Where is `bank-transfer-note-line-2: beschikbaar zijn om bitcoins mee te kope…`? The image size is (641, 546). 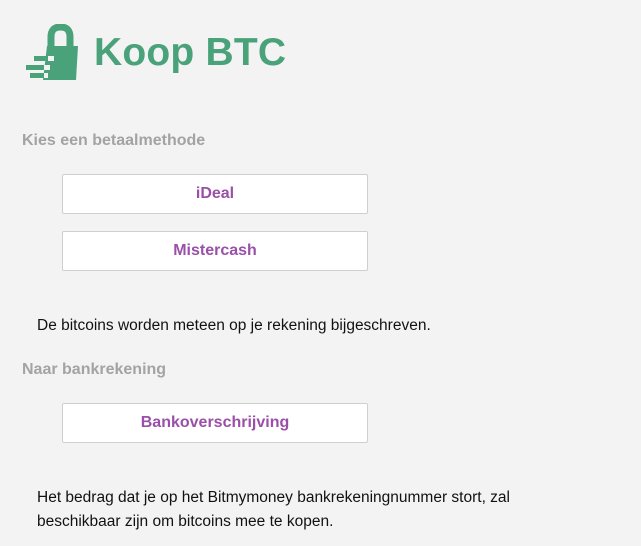 bank-transfer-note-line-2: beschikbaar zijn om bitcoins mee te kope… is located at coordinates (185, 521).